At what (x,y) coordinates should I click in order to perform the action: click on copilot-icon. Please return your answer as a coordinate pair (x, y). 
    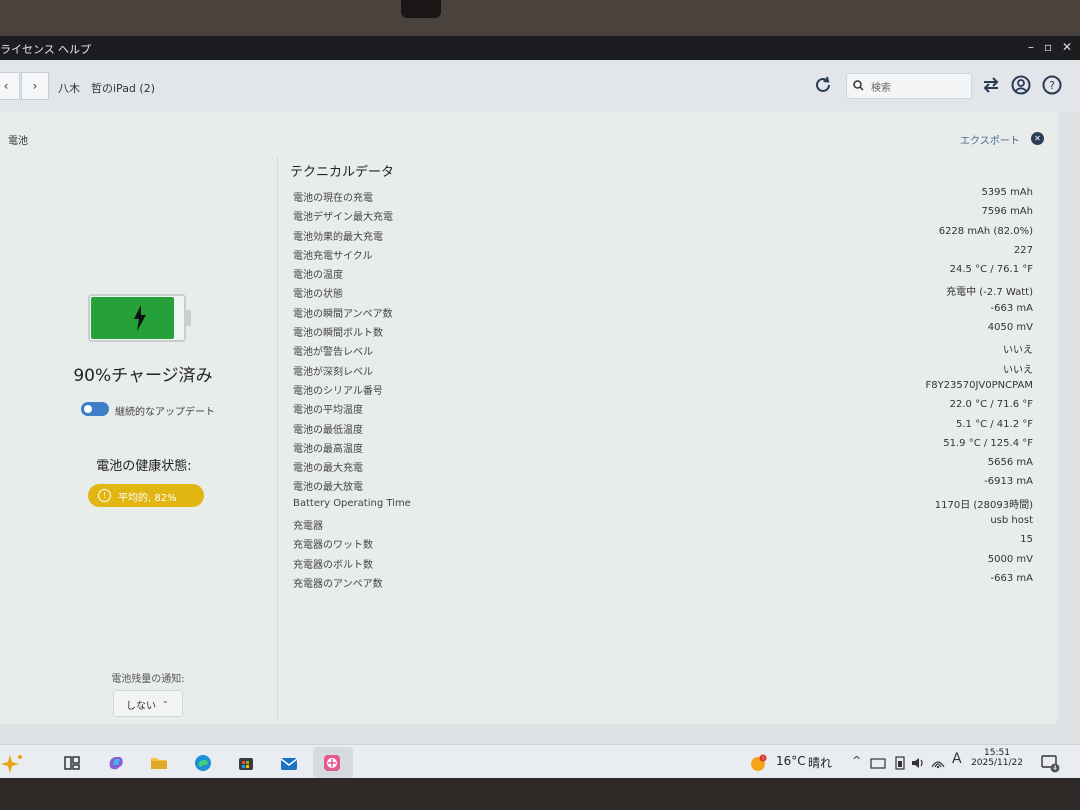
    Looking at the image, I should click on (116, 763).